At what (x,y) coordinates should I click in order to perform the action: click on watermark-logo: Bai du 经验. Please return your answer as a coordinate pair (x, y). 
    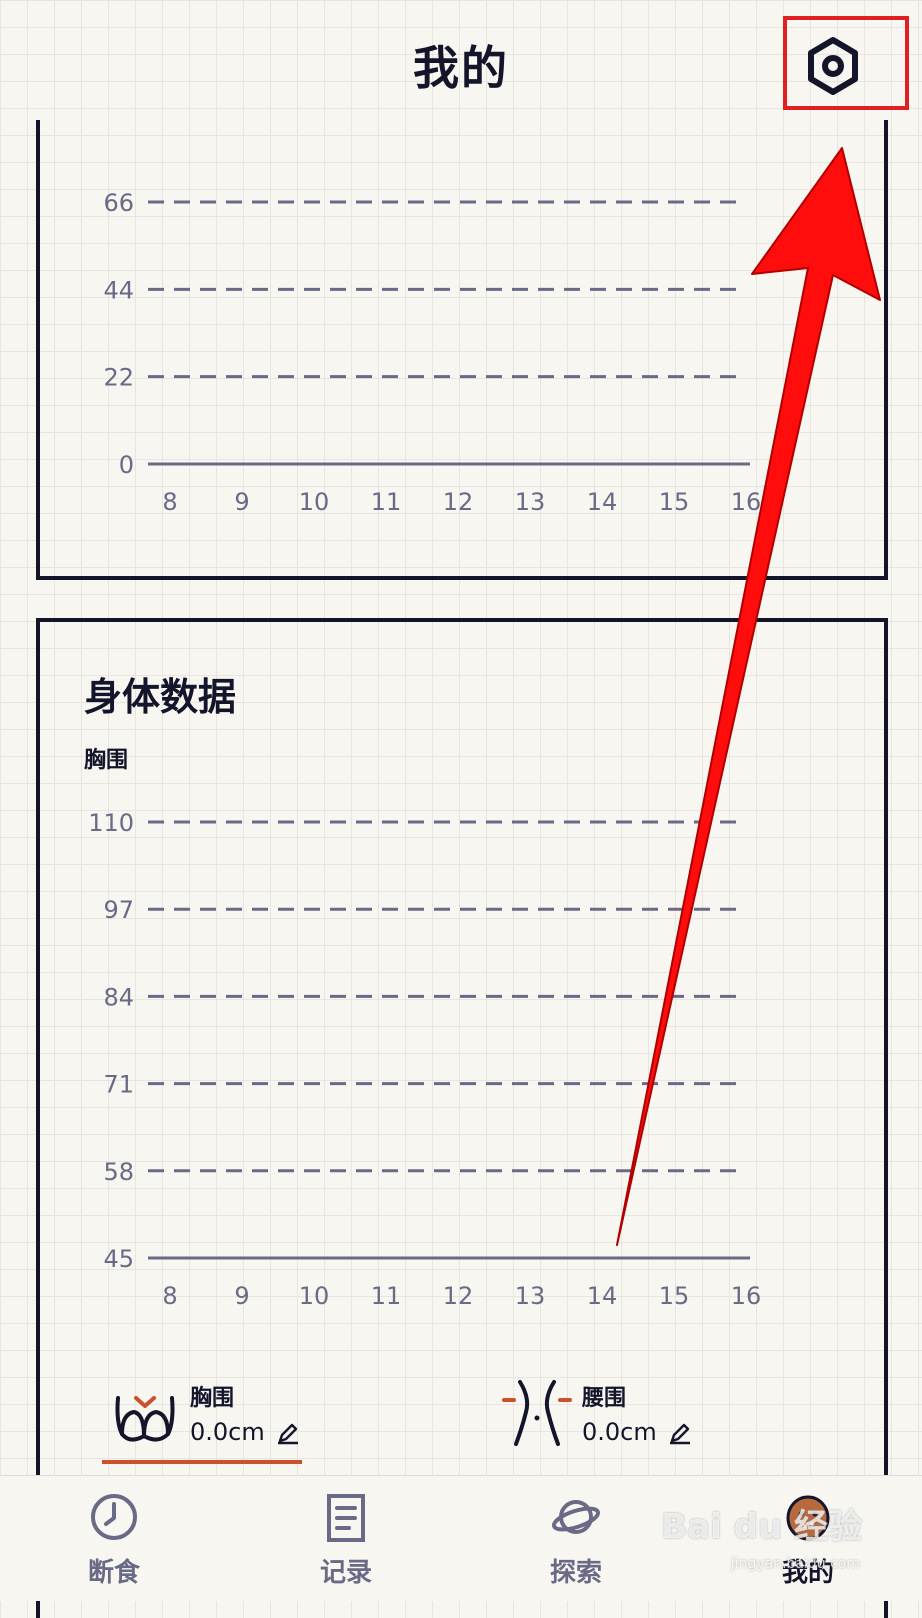
    Looking at the image, I should click on (761, 1527).